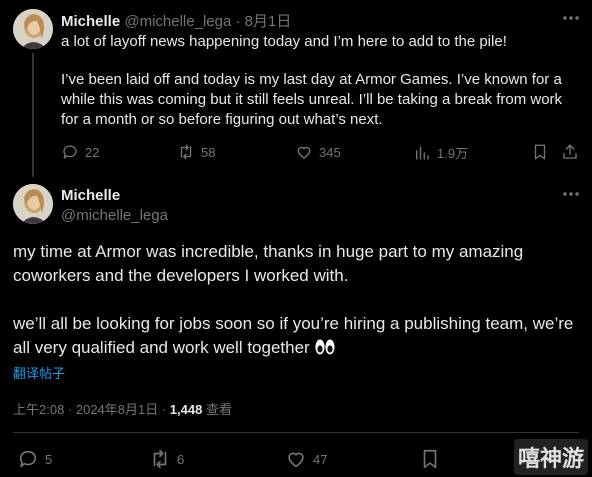 Image resolution: width=592 pixels, height=477 pixels. I want to click on views-label: 查看, so click(217, 409).